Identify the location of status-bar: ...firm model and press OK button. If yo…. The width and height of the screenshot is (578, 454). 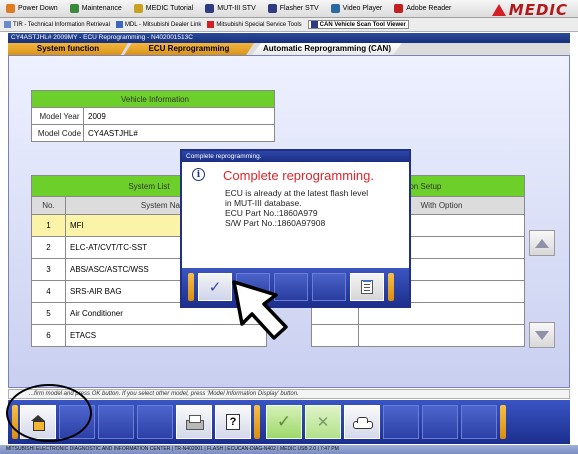
(289, 394).